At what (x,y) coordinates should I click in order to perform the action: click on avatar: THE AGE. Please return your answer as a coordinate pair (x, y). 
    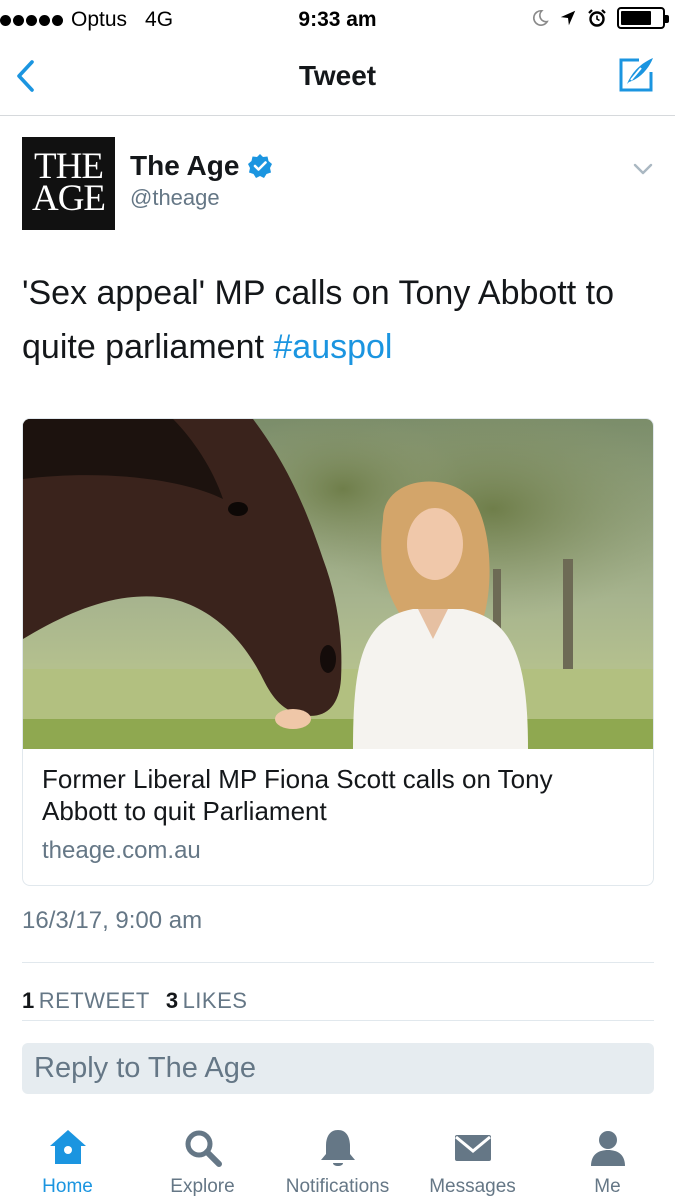
    Looking at the image, I should click on (68, 183).